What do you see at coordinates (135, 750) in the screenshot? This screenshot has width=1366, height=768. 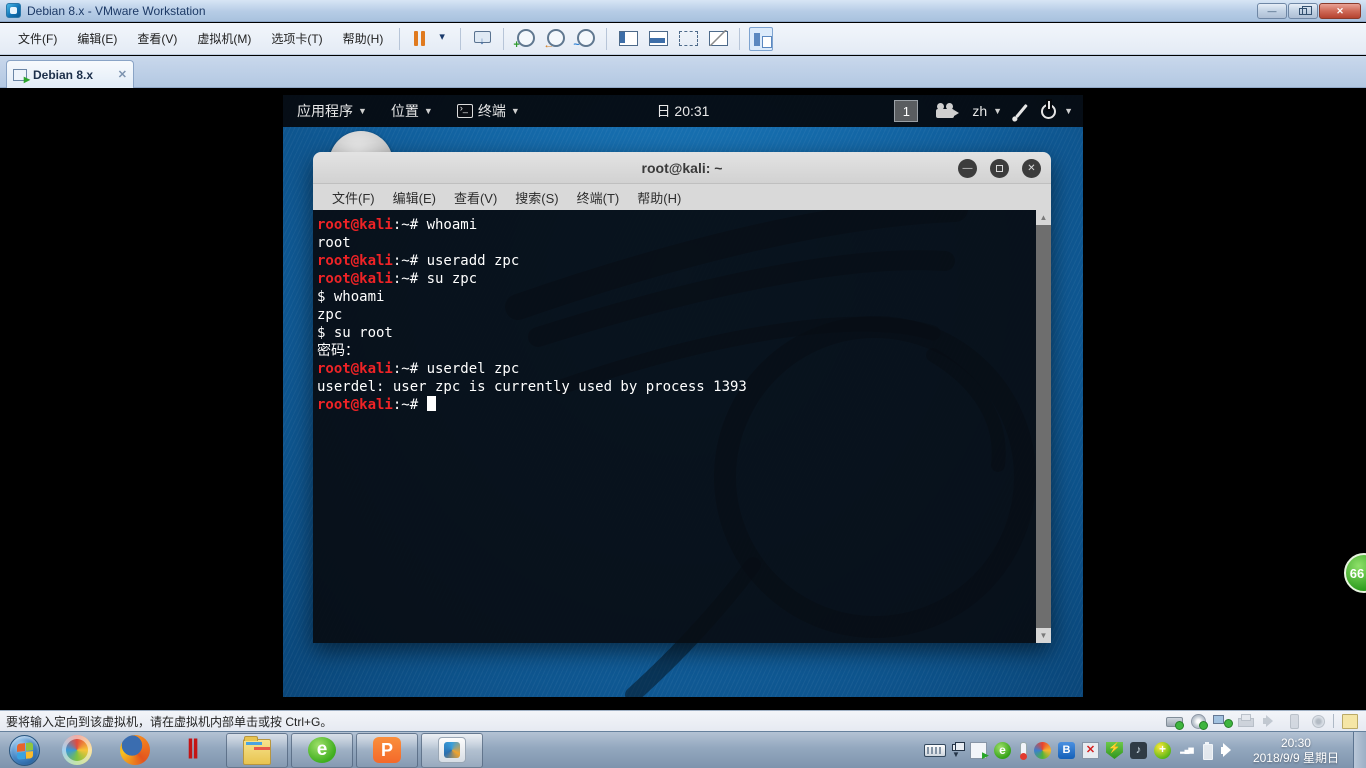 I see `firefox-icon` at bounding box center [135, 750].